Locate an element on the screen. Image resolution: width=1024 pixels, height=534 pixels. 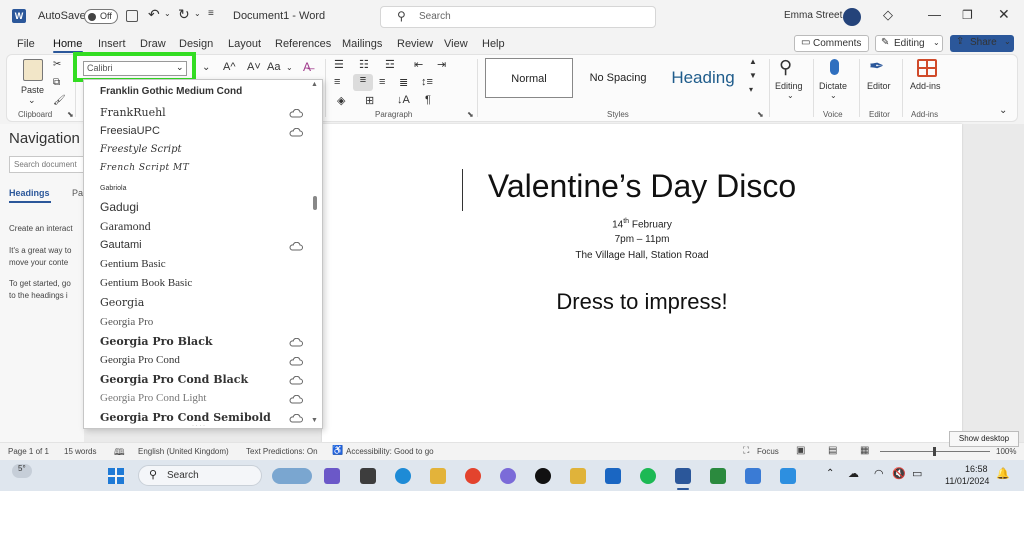
spotify-icon is located at coordinates (648, 476).